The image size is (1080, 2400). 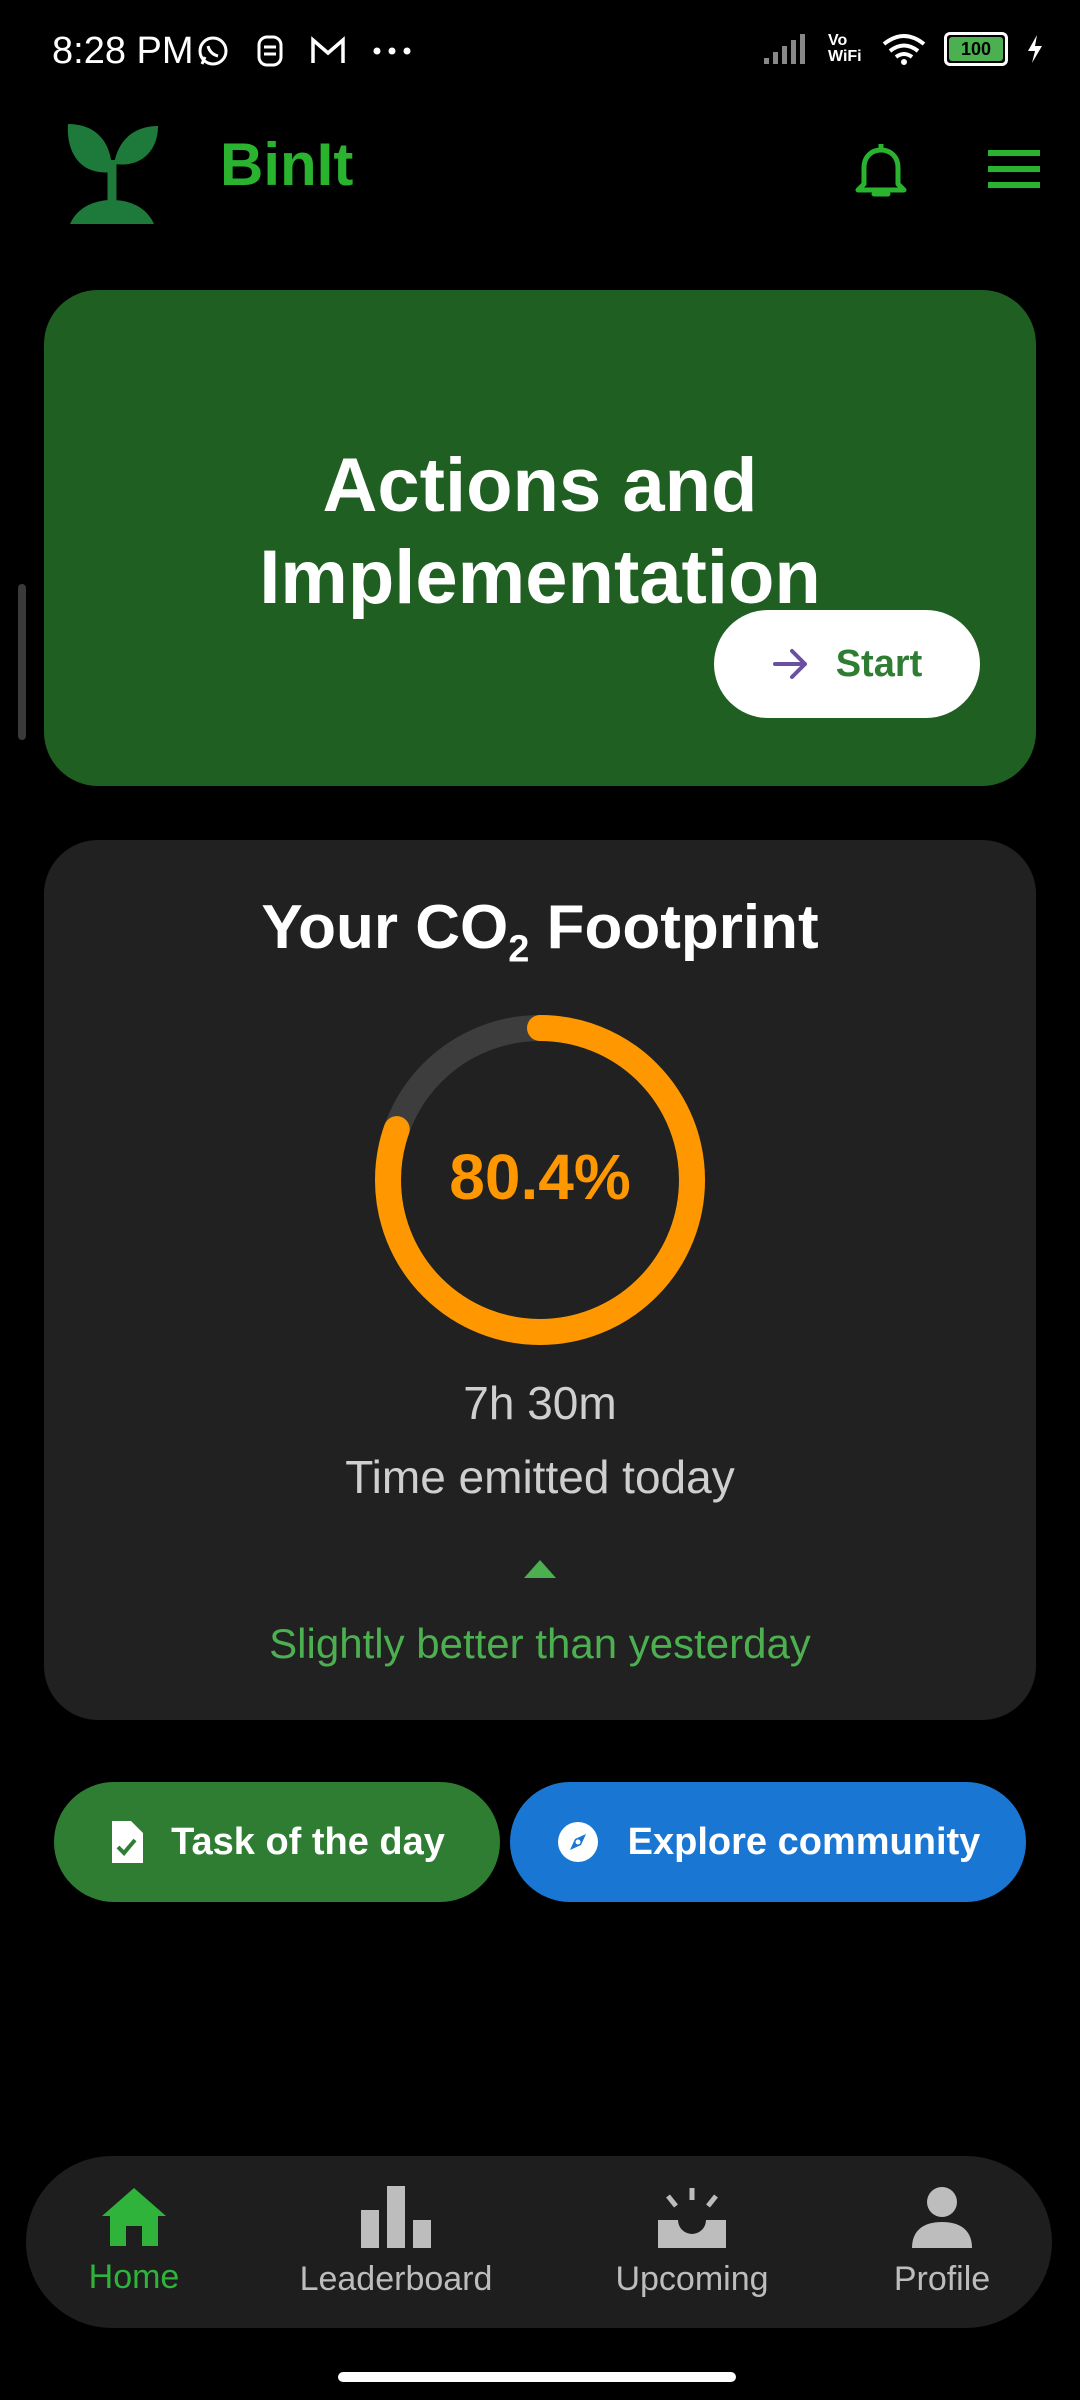 What do you see at coordinates (396, 2217) in the screenshot?
I see `leaderboard-icon` at bounding box center [396, 2217].